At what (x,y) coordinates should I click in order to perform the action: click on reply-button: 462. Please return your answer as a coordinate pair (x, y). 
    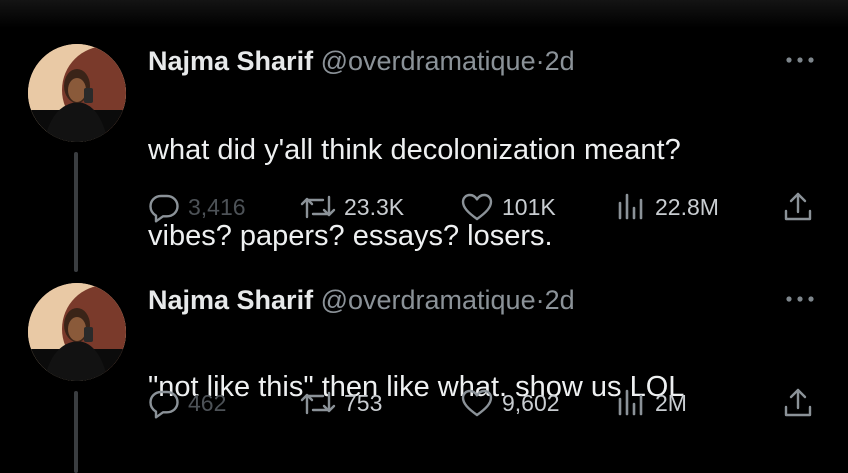
    Looking at the image, I should click on (187, 403).